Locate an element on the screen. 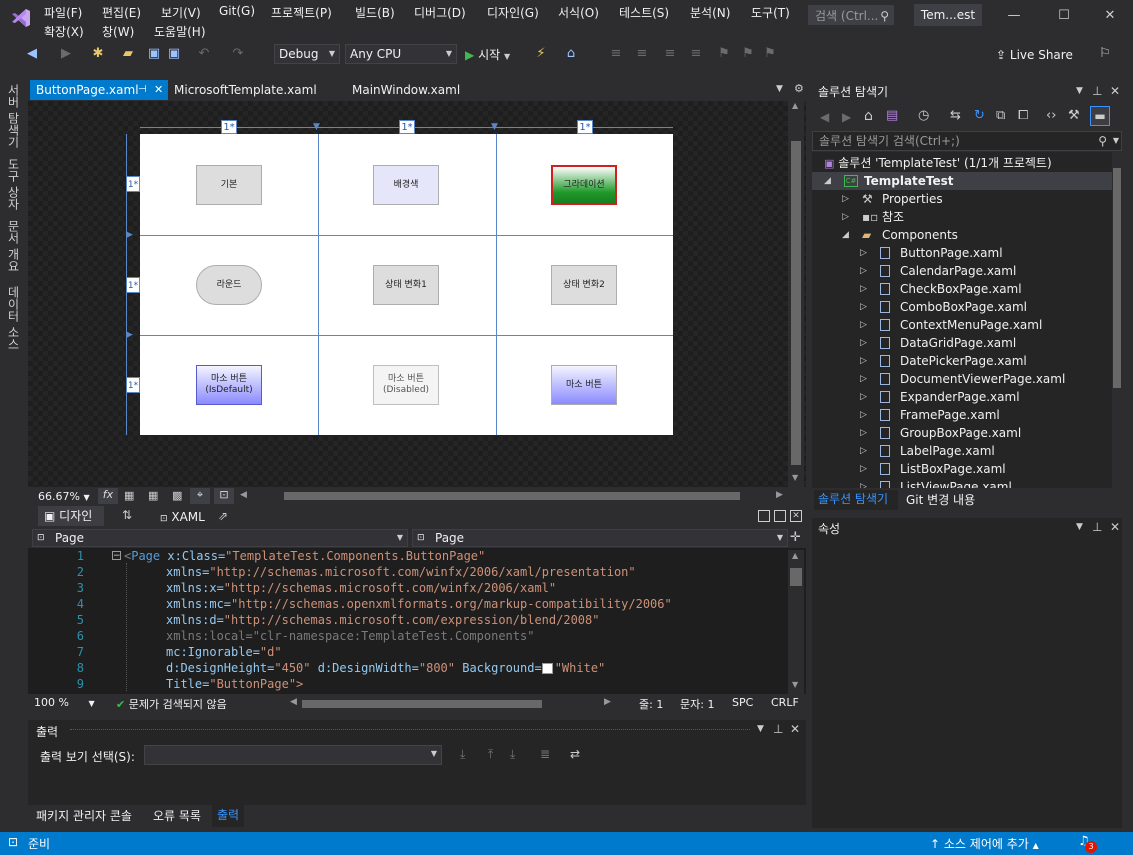 The image size is (1133, 855). output-source-dropdown: ▼ is located at coordinates (293, 755).